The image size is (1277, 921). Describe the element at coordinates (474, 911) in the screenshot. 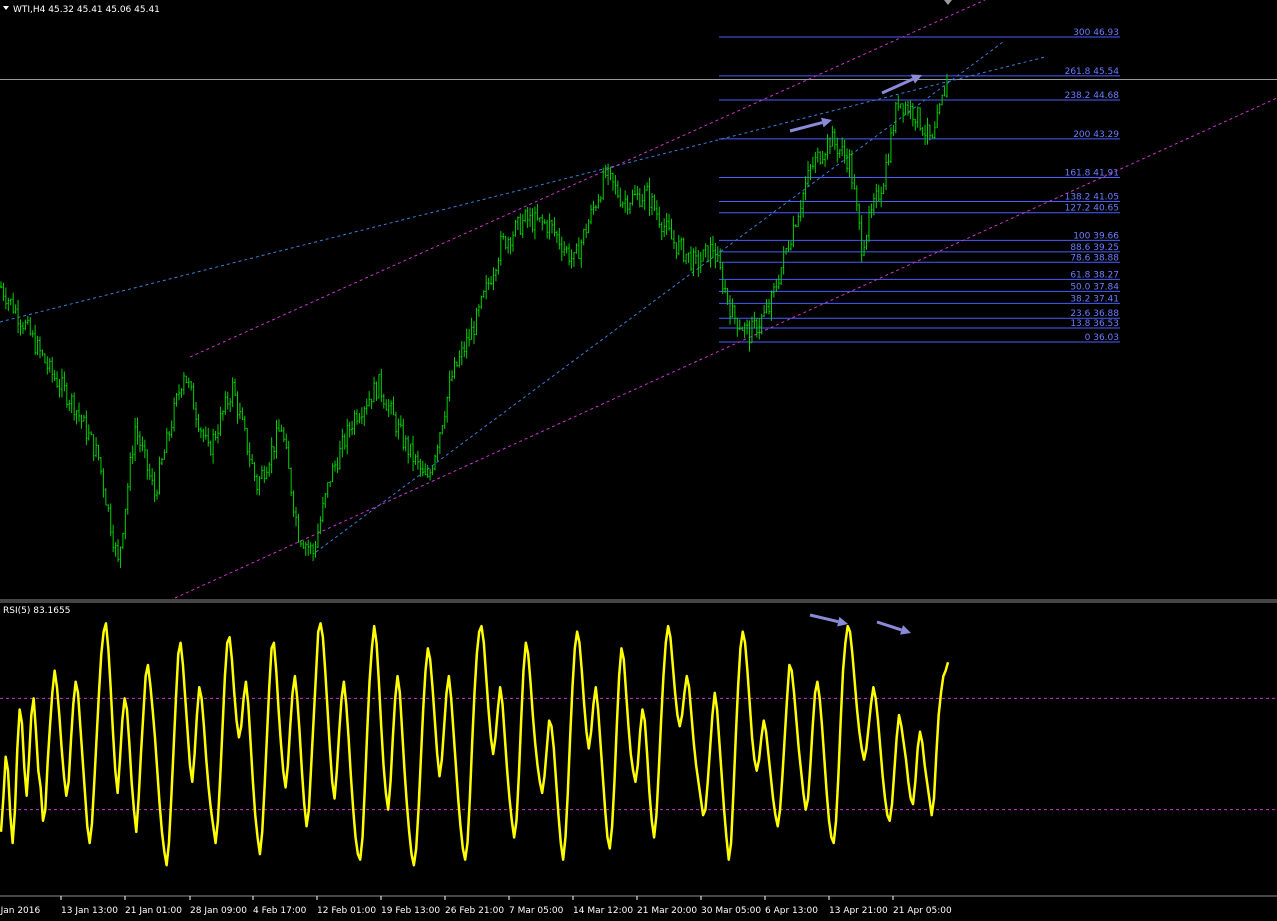

I see `time-axis-label: 26 Feb 21:00` at that location.